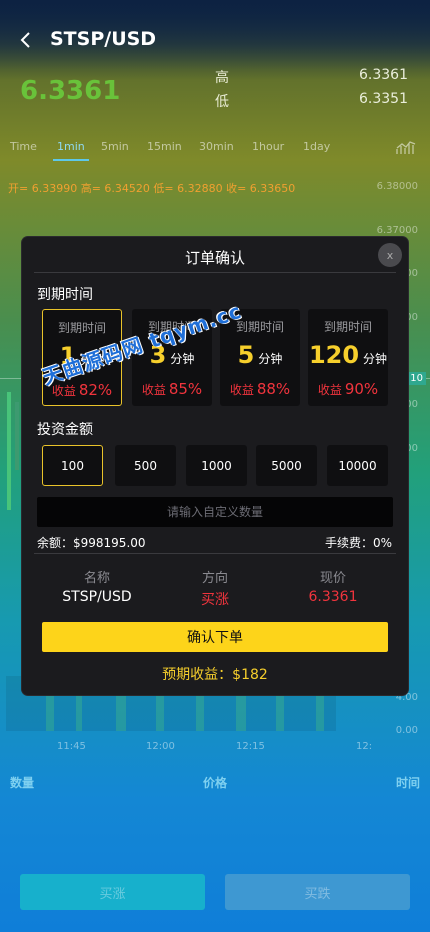 Image resolution: width=430 pixels, height=932 pixels. Describe the element at coordinates (71, 746) in the screenshot. I see `time-axis-tick: 11:45` at that location.